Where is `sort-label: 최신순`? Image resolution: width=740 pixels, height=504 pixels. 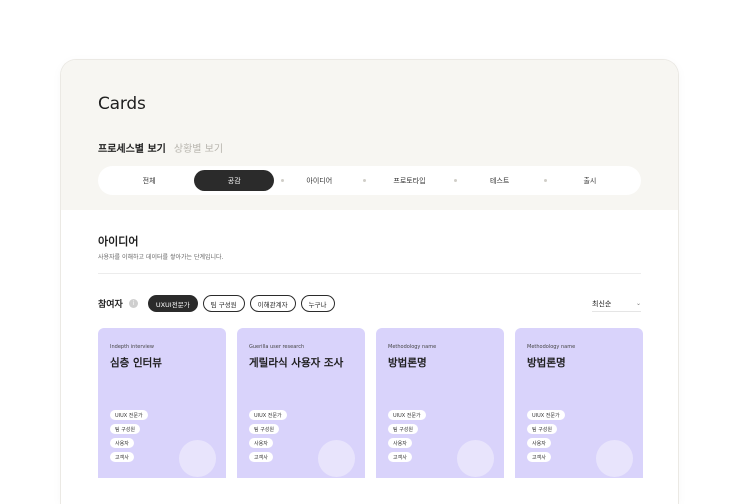 sort-label: 최신순 is located at coordinates (602, 303).